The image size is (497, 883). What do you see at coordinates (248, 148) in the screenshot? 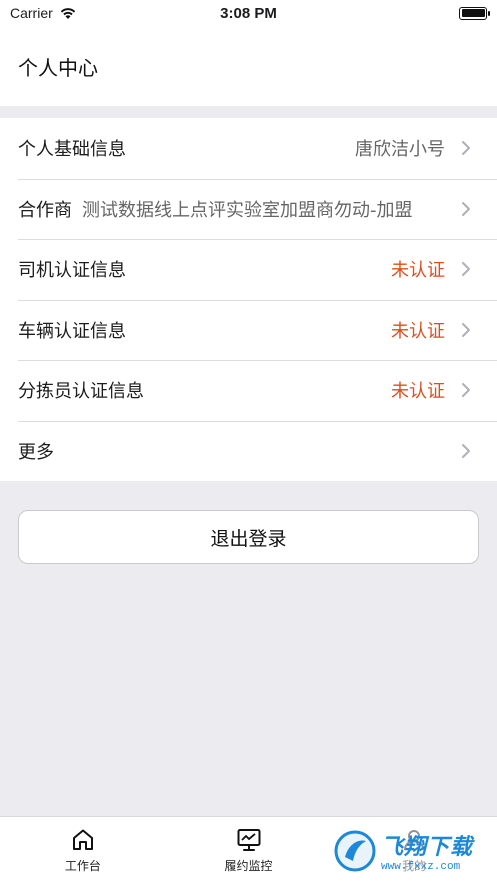
I see `menu-item-basic-info: 个人基础信息 唐欣洁小号` at bounding box center [248, 148].